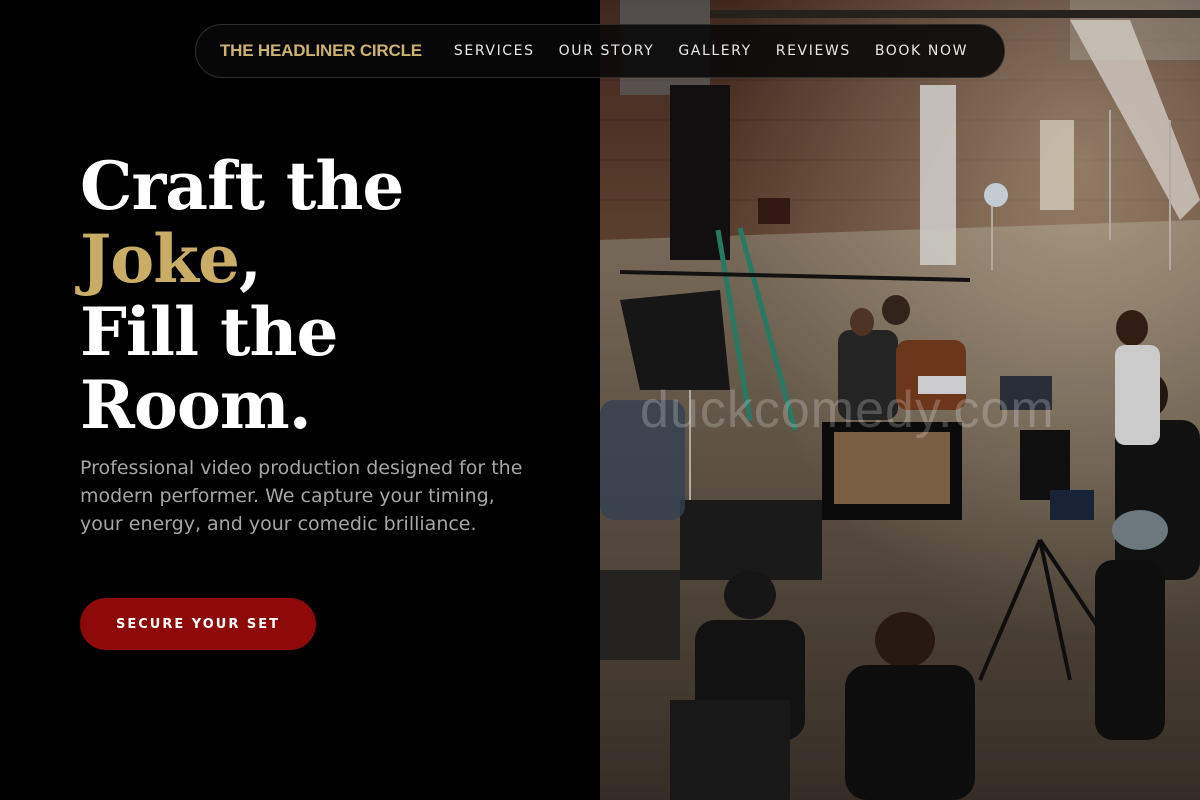 The height and width of the screenshot is (800, 1200). Describe the element at coordinates (242, 186) in the screenshot. I see `hero-title-line-1: Craft the` at that location.